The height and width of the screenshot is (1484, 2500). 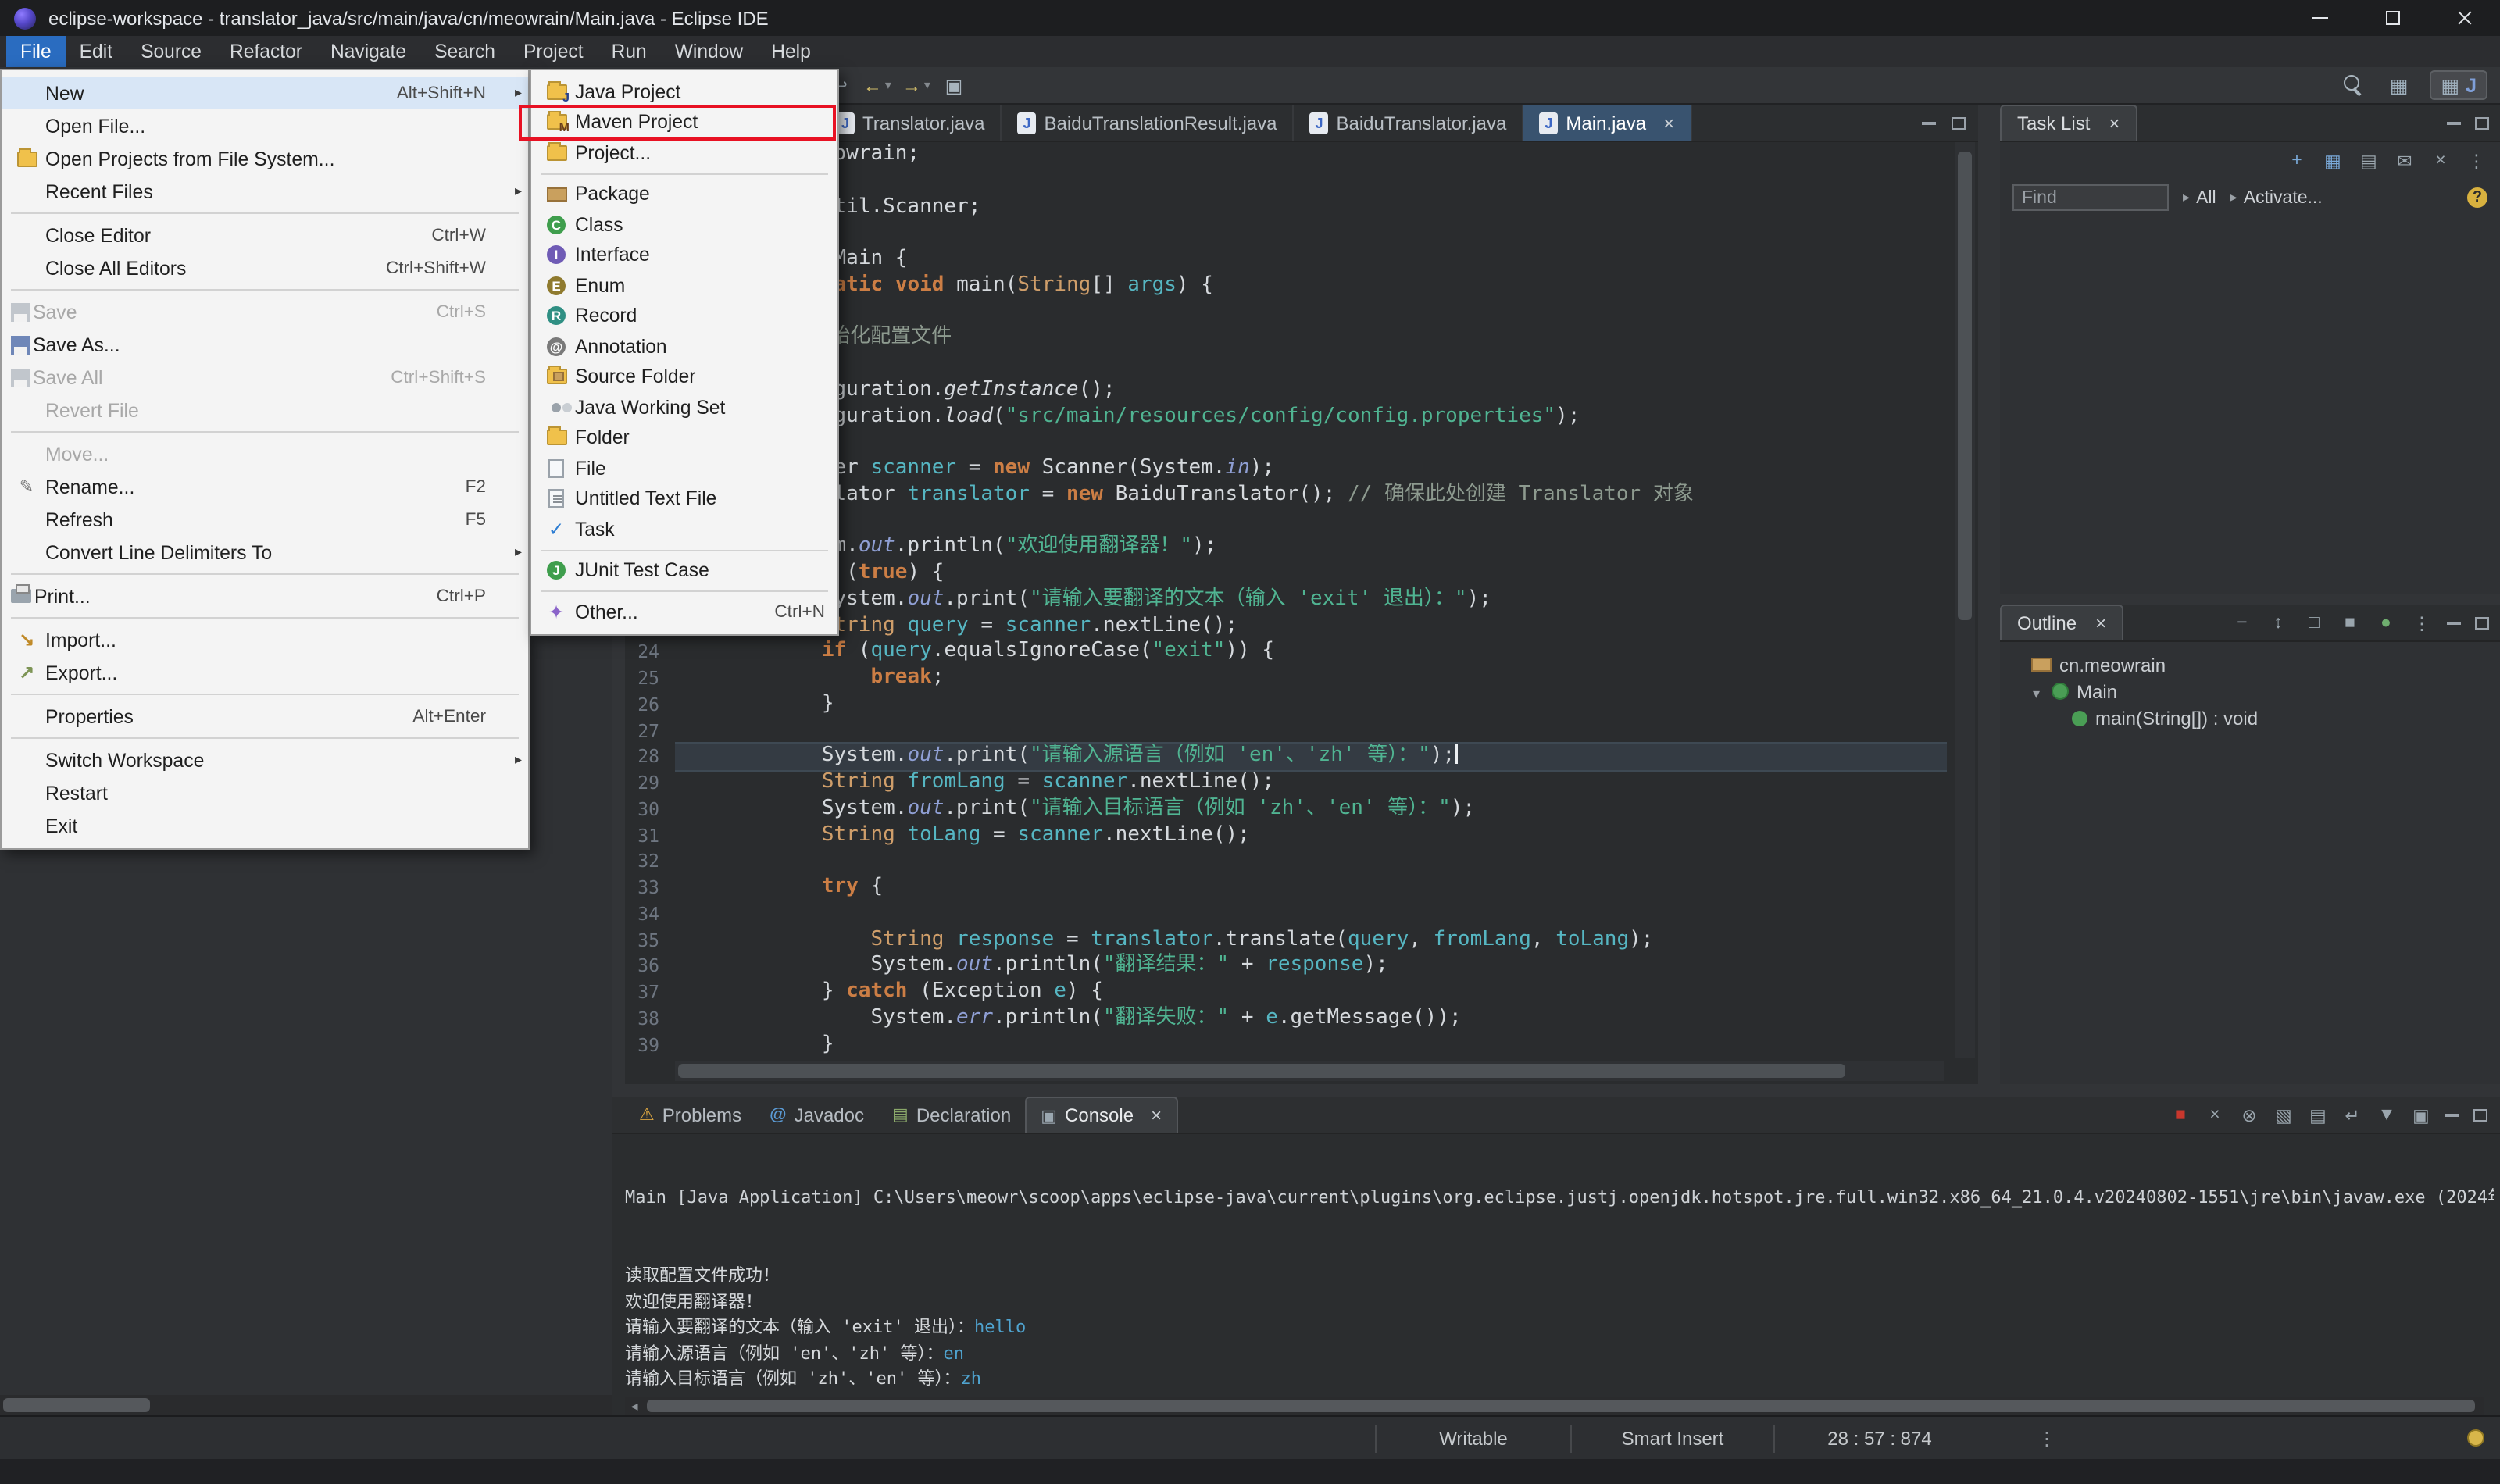 I want to click on search-icon, so click(x=2354, y=85).